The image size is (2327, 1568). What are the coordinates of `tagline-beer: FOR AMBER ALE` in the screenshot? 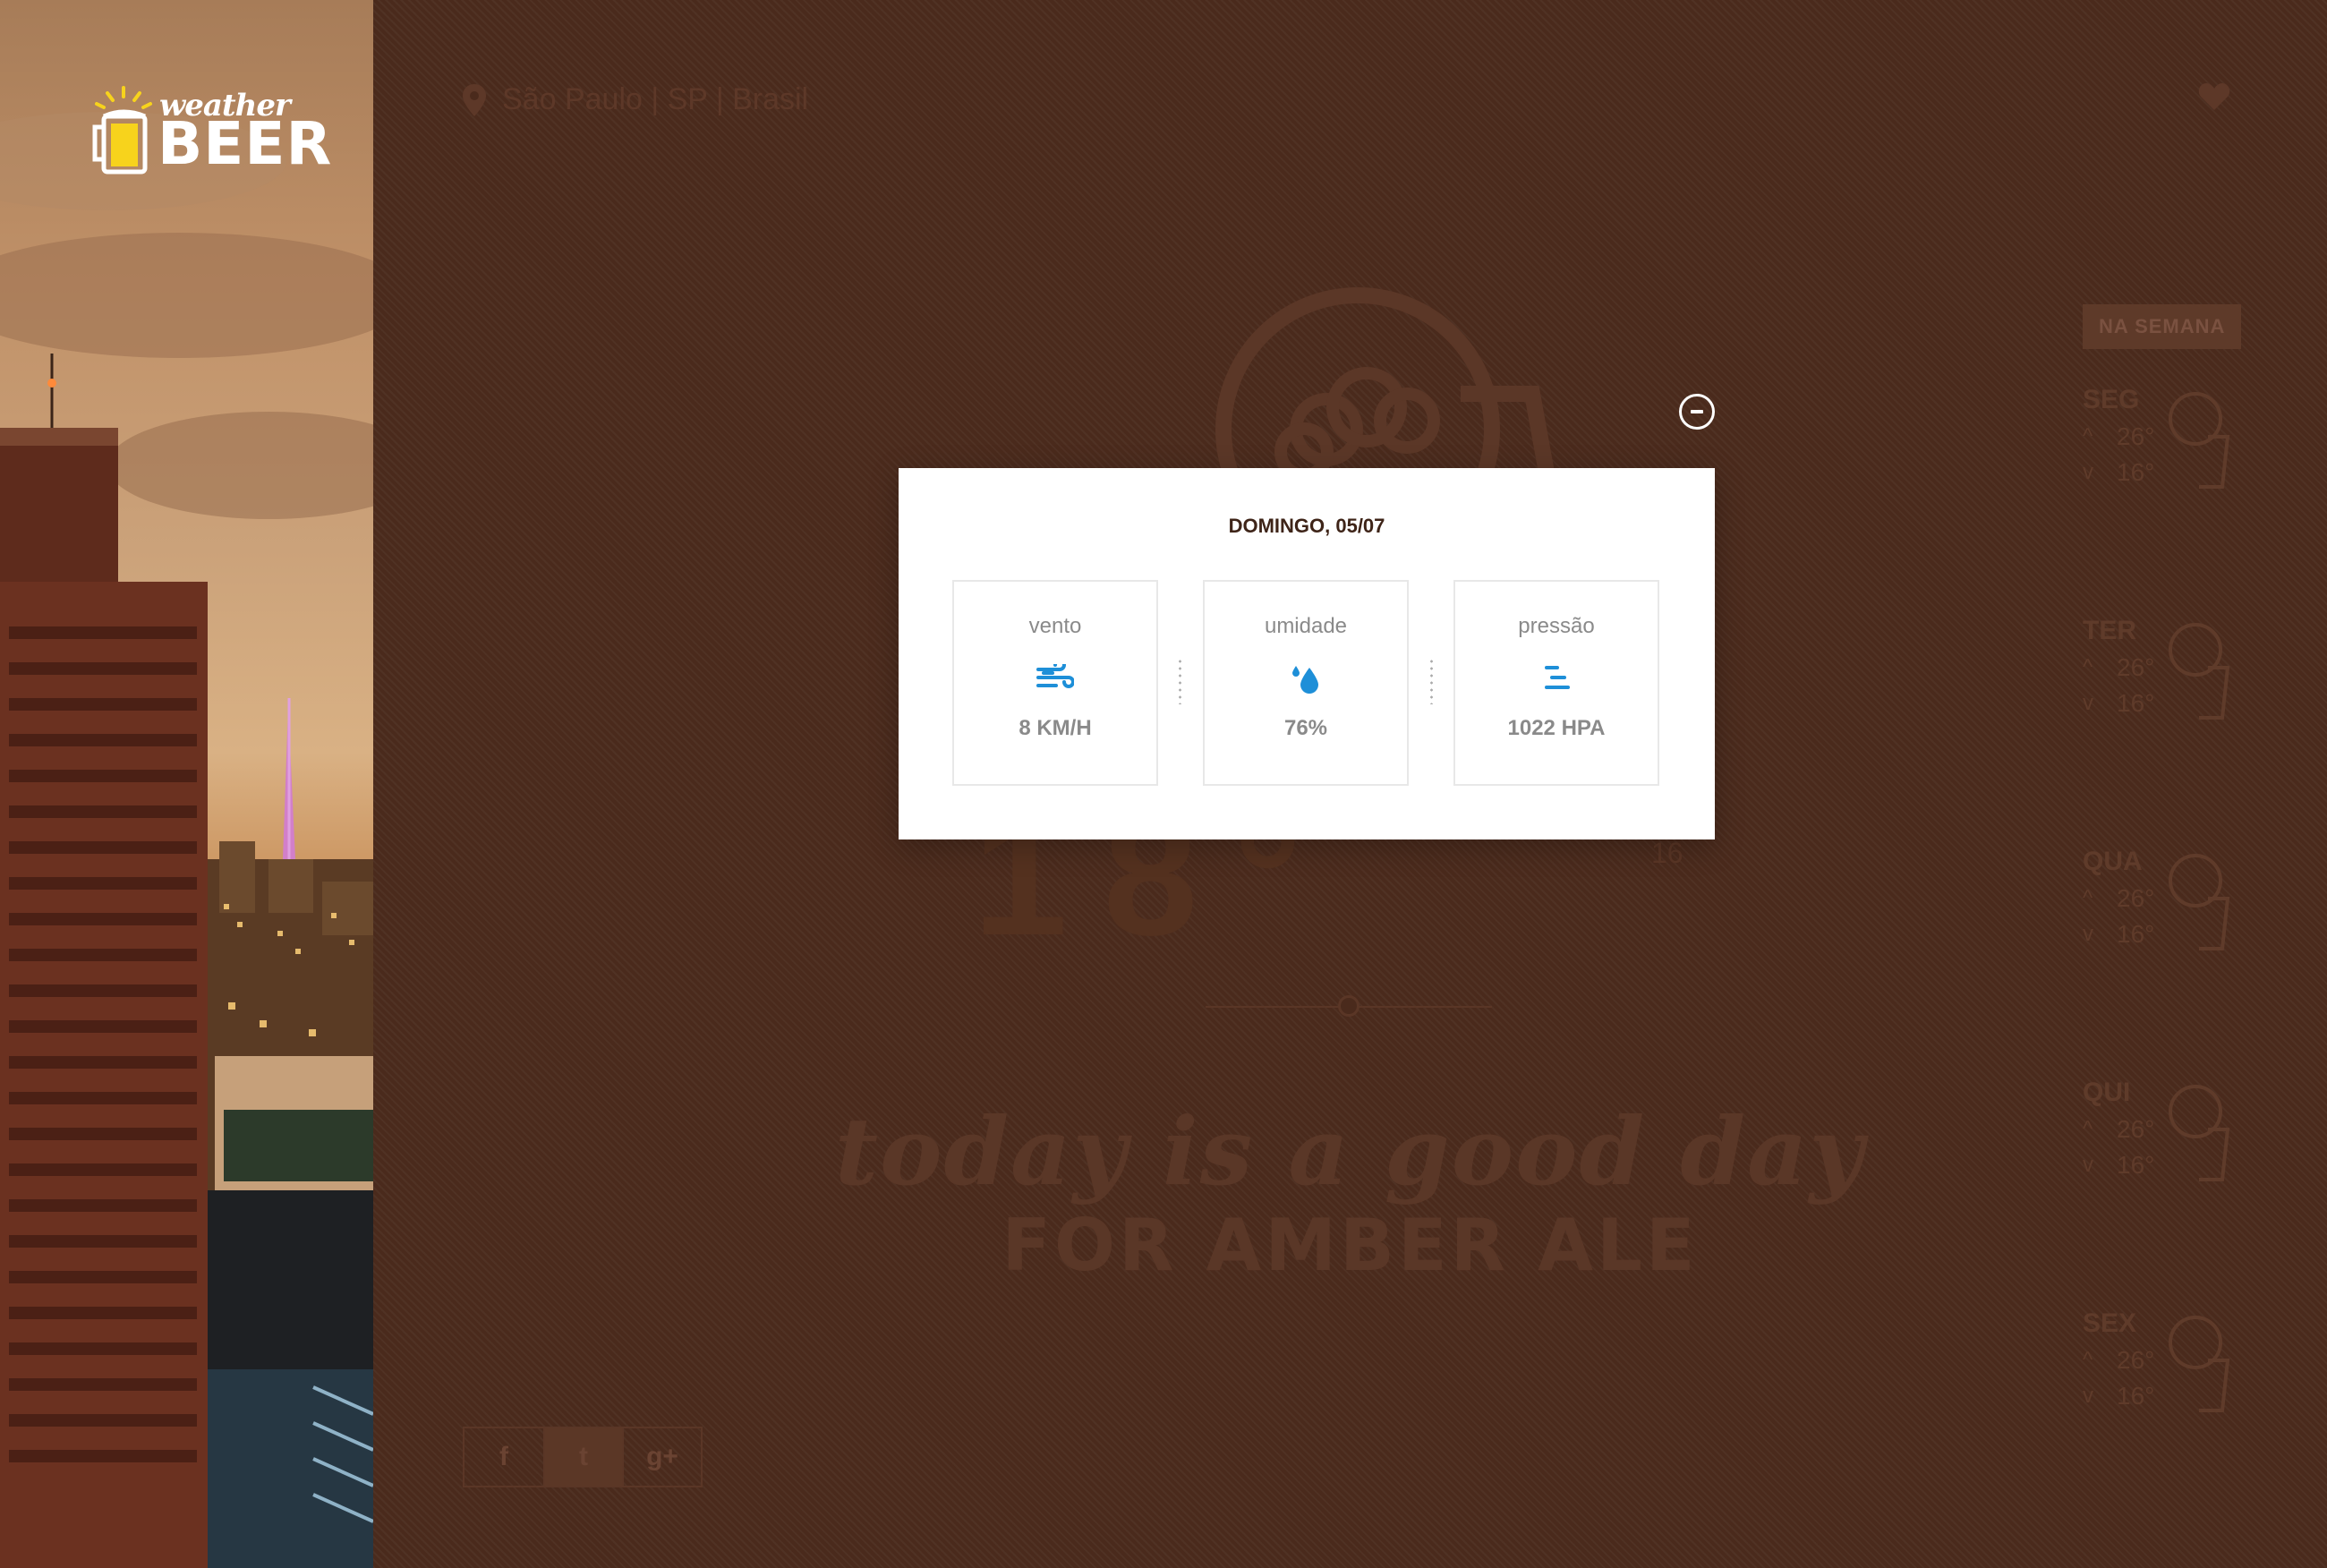 It's located at (1350, 1245).